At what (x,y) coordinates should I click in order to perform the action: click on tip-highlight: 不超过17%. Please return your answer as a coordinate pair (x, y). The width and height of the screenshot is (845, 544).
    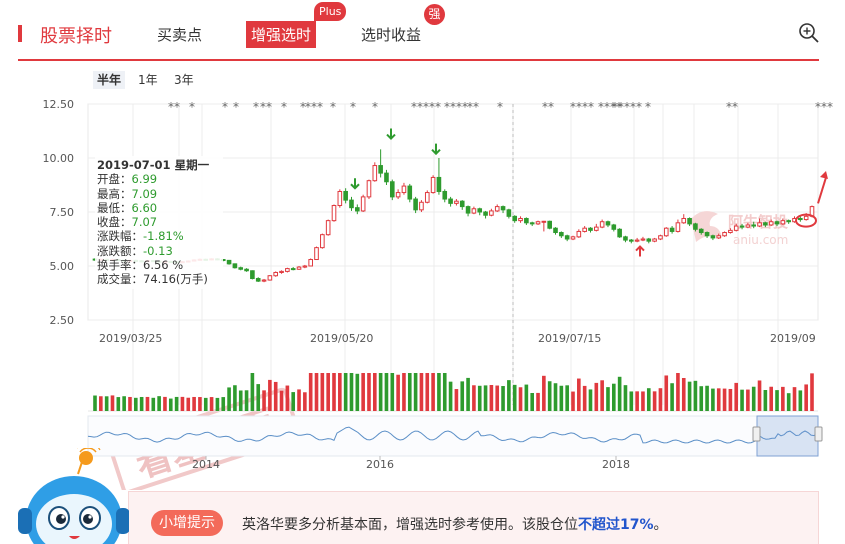
    Looking at the image, I should click on (616, 525).